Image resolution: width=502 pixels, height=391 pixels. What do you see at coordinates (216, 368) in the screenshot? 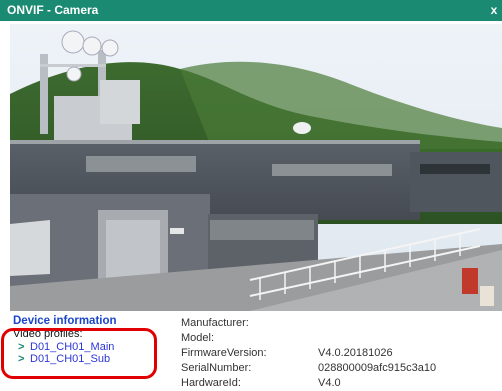
I see `detail-label: SerialNumber:` at bounding box center [216, 368].